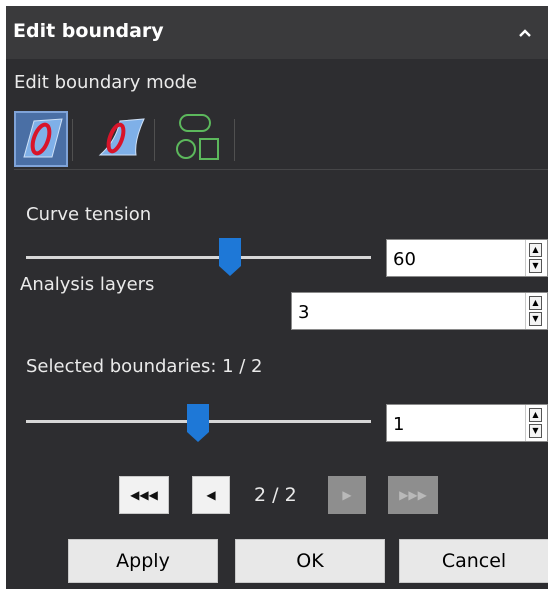  I want to click on skip-first-icon: ◀◀◀, so click(144, 495).